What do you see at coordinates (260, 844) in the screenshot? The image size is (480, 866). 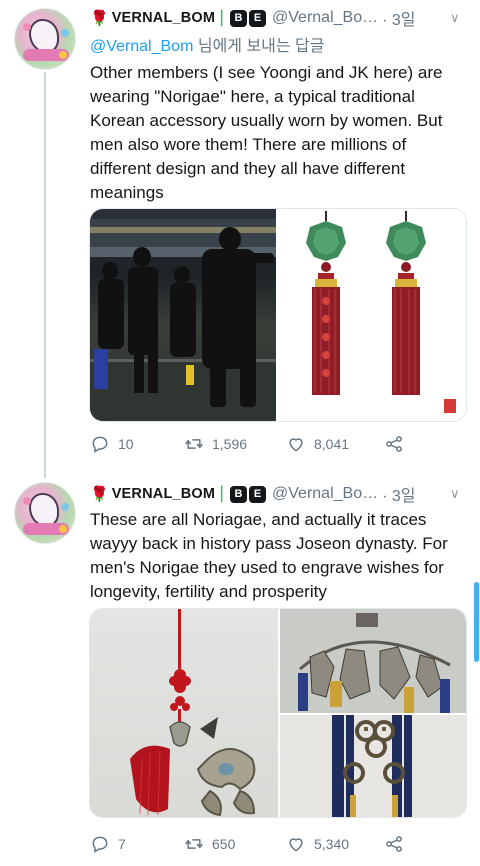 I see `tweet-actions: 7 650 5,340` at bounding box center [260, 844].